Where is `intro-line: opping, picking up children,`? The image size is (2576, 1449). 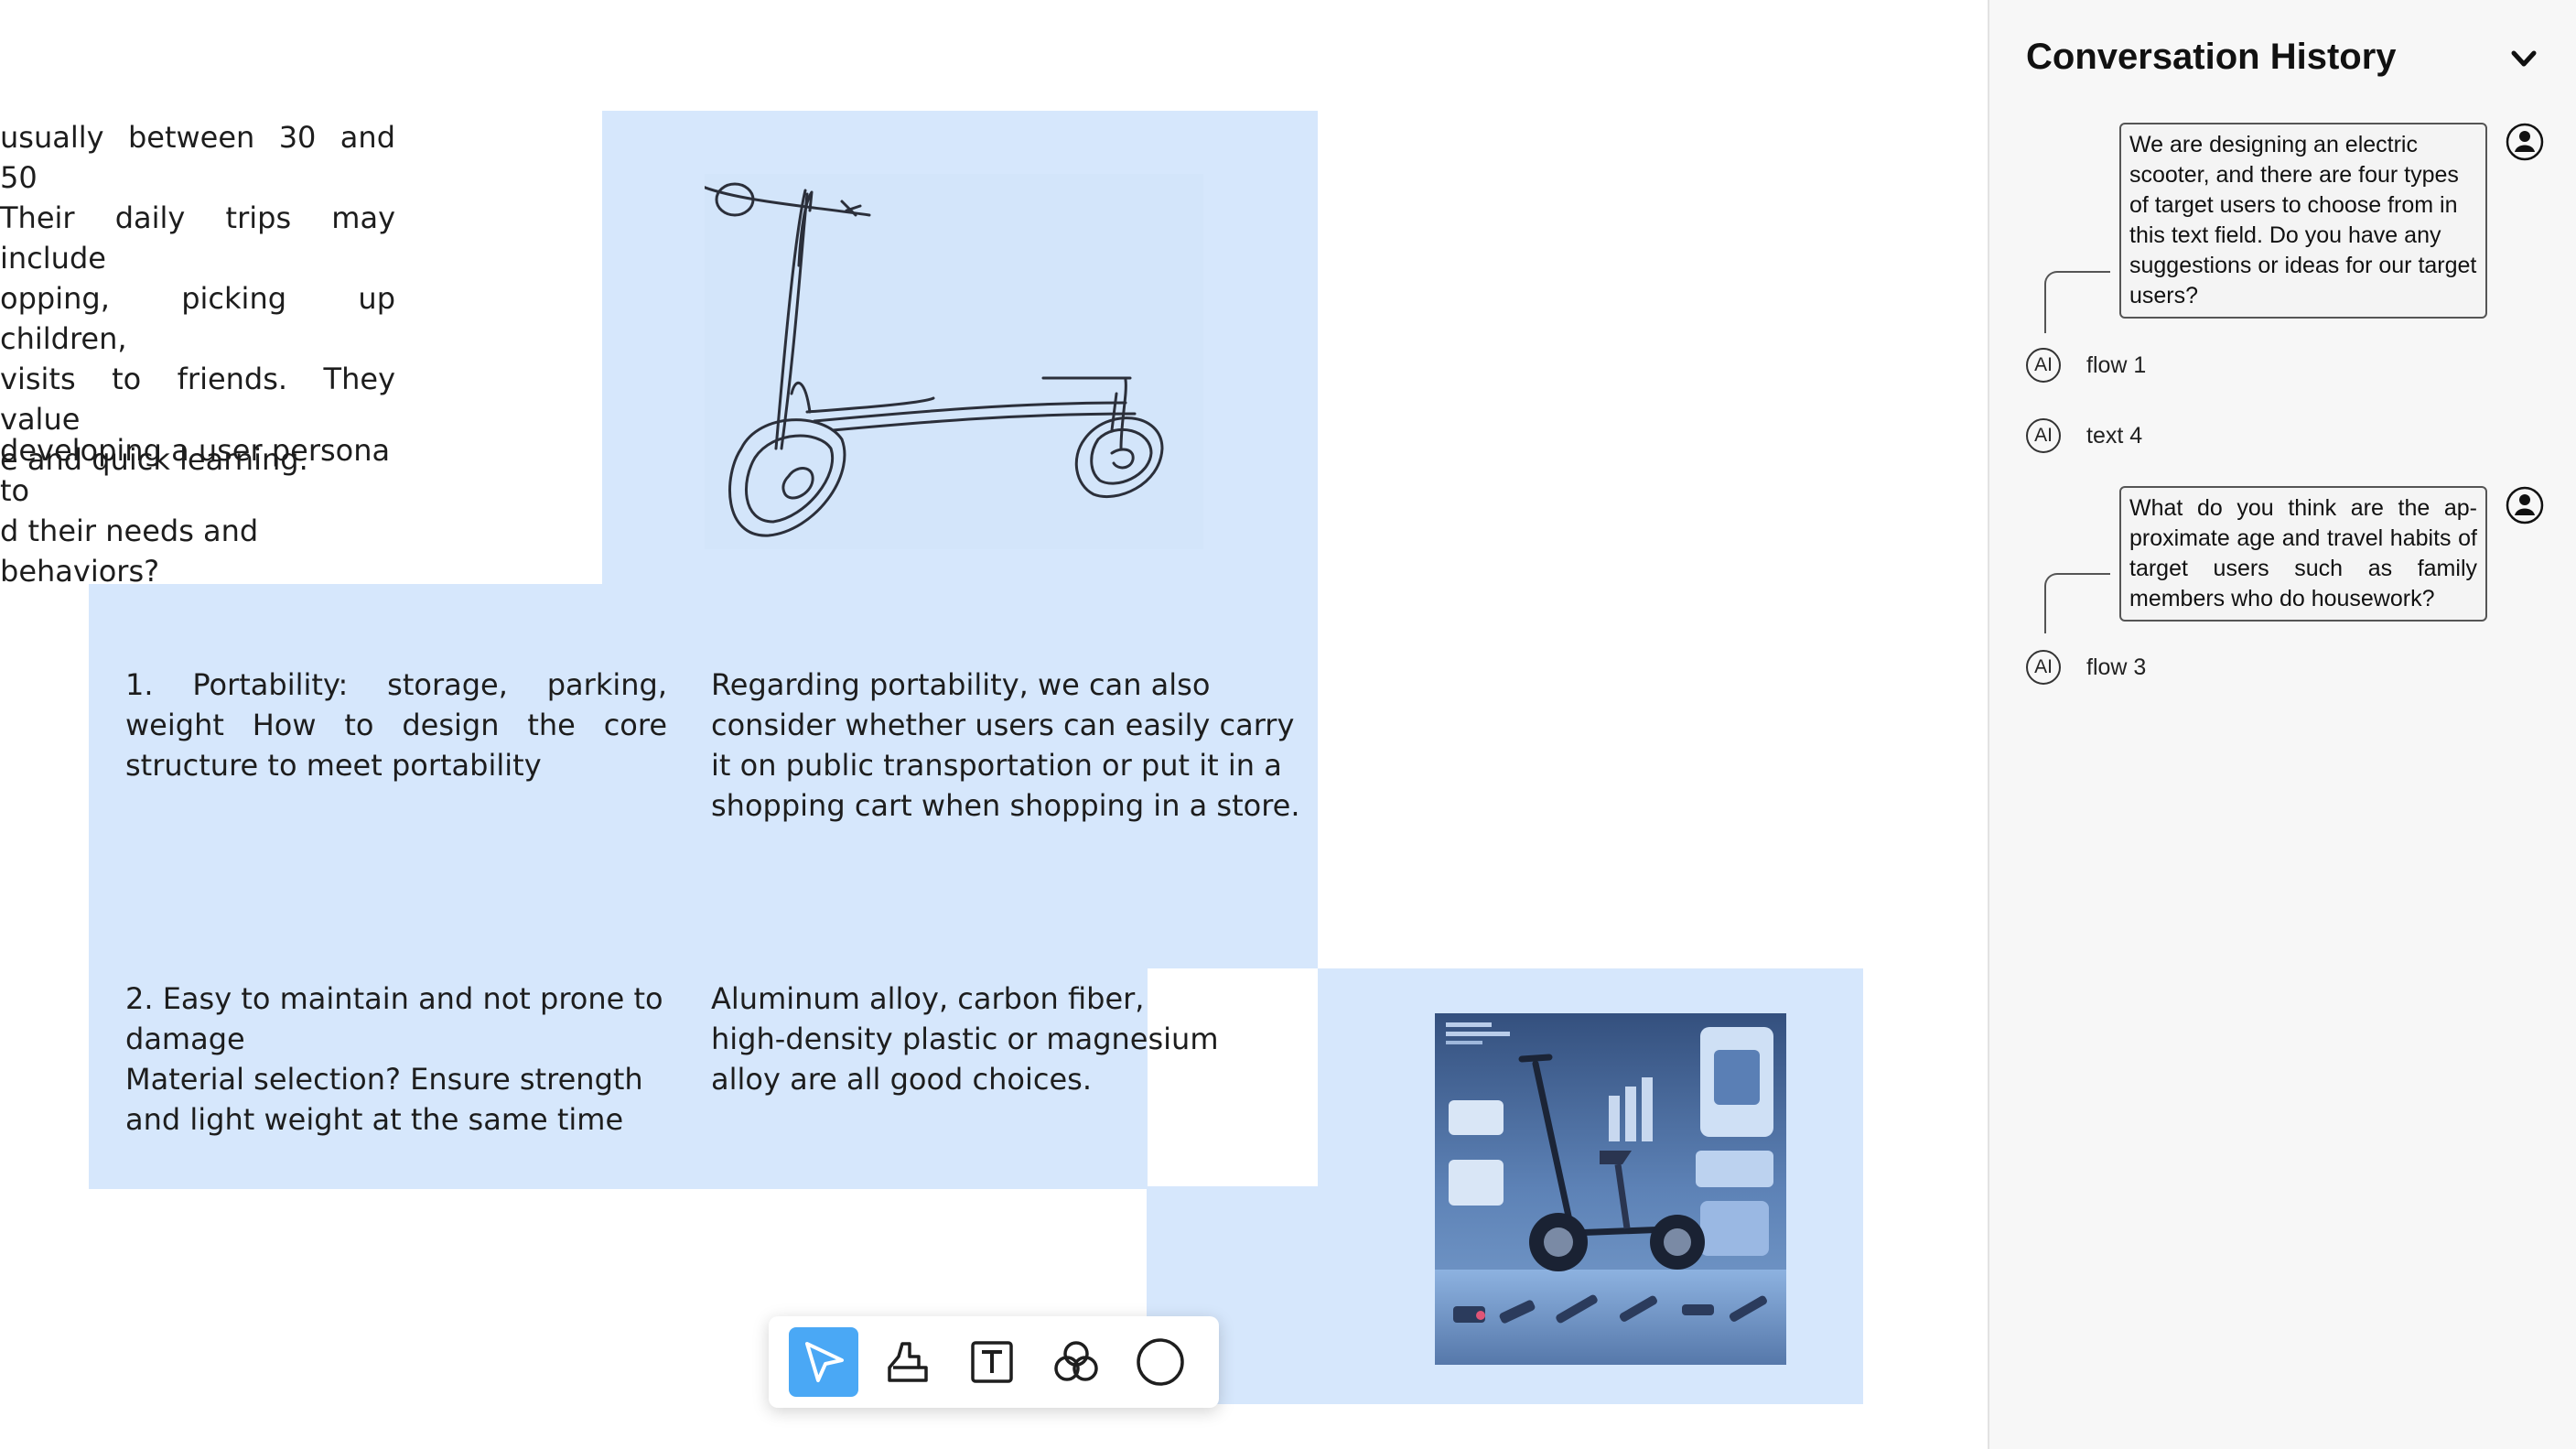 intro-line: opping, picking up children, is located at coordinates (197, 318).